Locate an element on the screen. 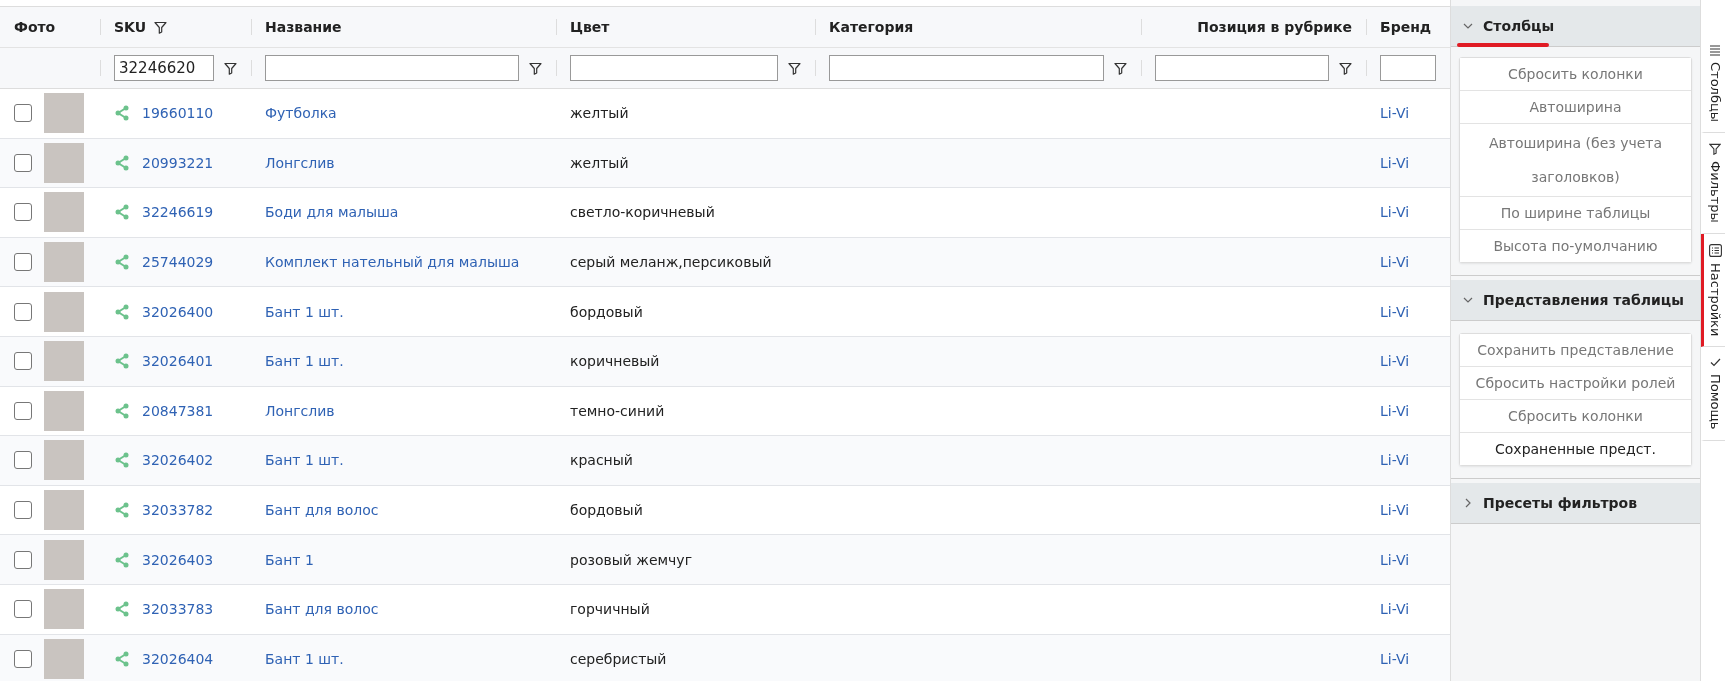  side-tab: Настройки is located at coordinates (1713, 290).